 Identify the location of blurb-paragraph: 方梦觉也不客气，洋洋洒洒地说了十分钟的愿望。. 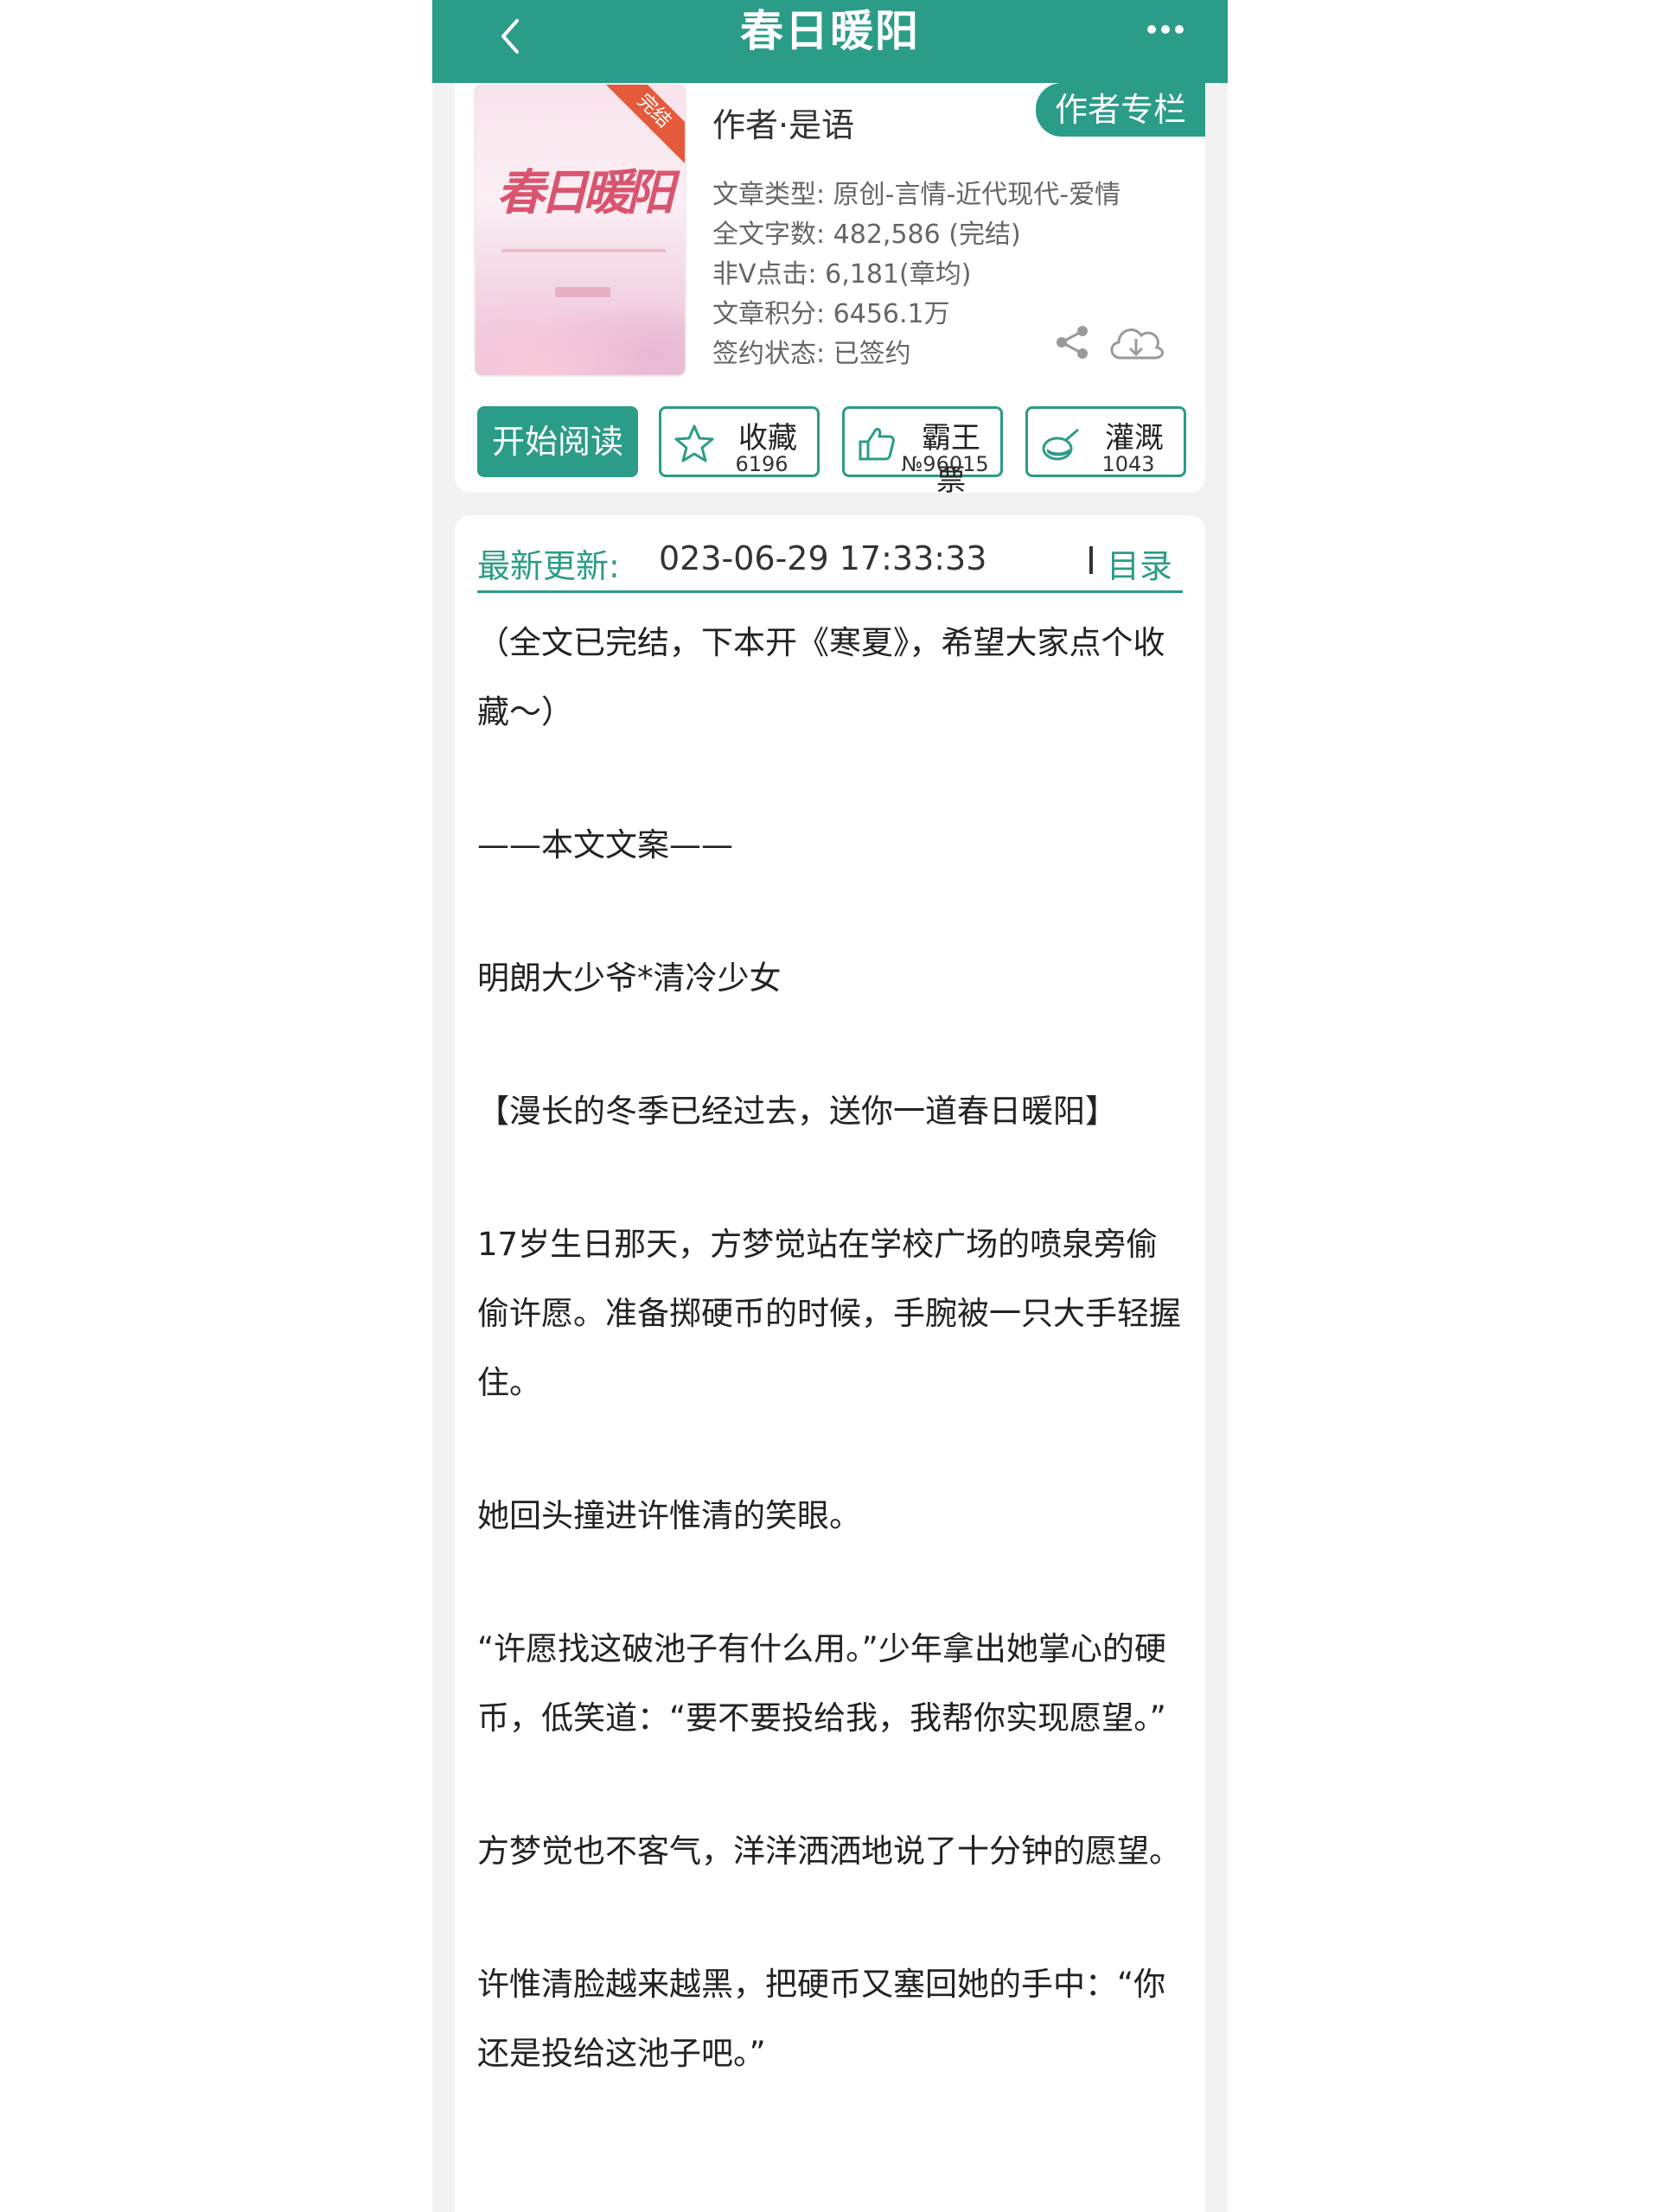
(829, 1851).